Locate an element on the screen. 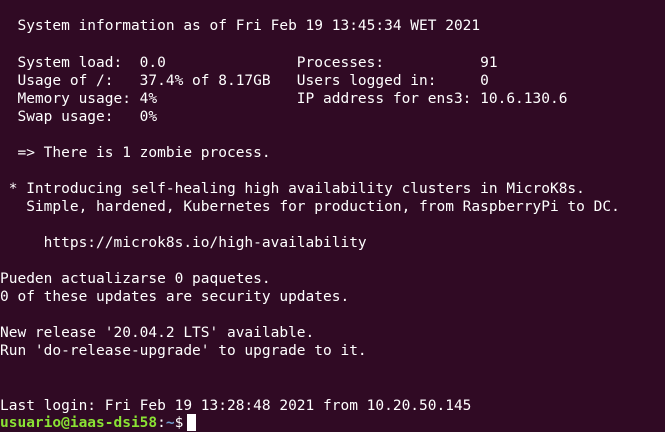 Image resolution: width=665 pixels, height=432 pixels. prompt-user-host: usuario@iaas-dsi58 is located at coordinates (79, 423).